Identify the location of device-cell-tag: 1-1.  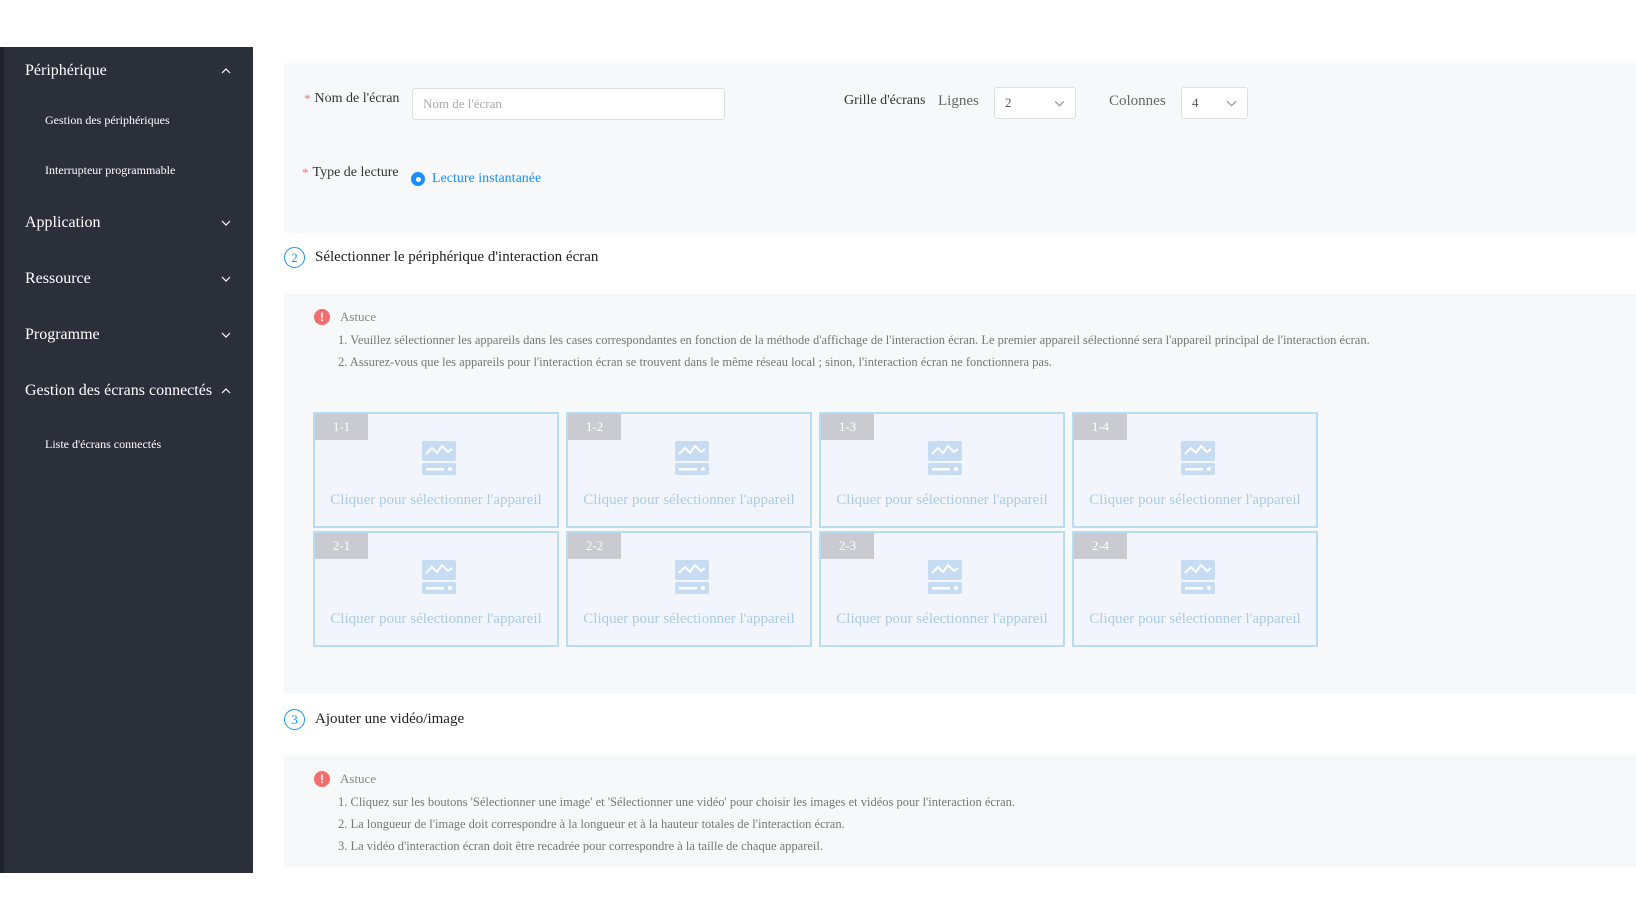
(341, 427).